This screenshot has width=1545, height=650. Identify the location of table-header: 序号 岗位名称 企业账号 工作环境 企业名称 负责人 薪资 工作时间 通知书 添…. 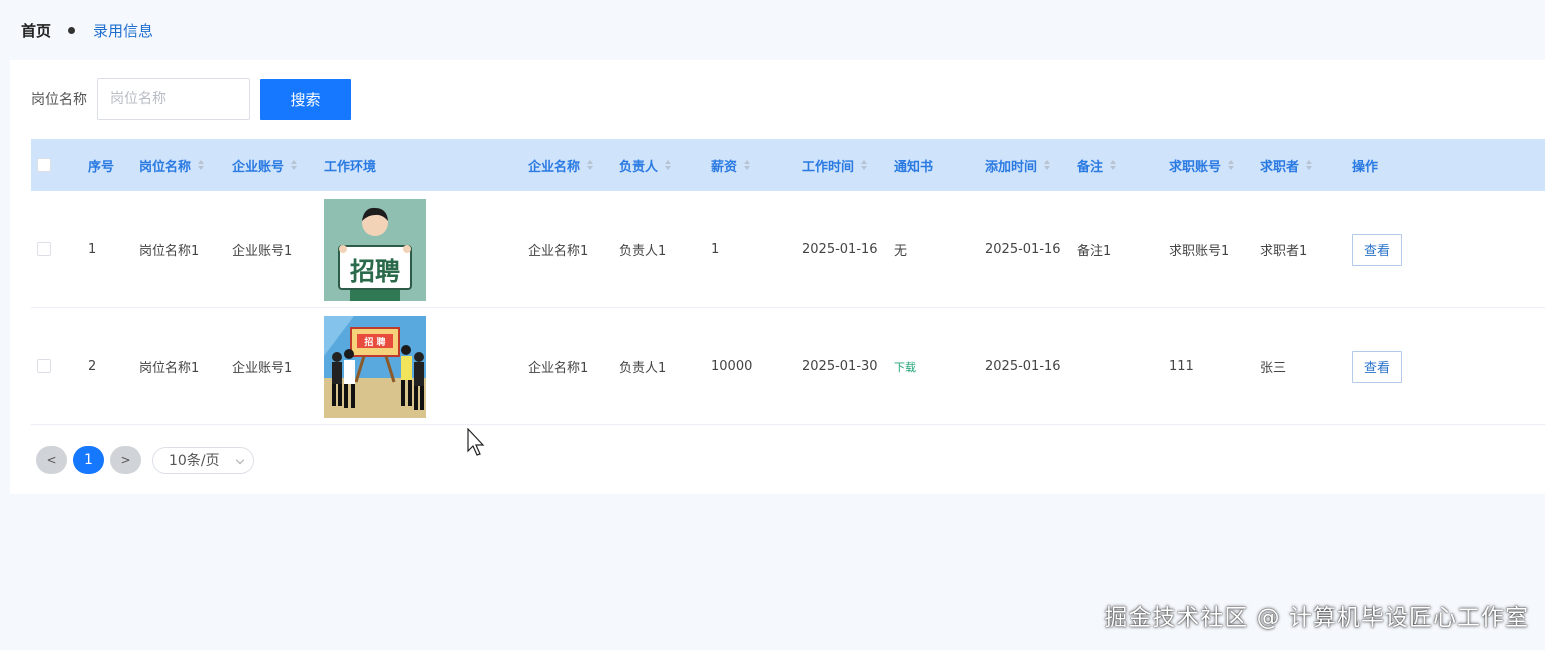
(788, 165).